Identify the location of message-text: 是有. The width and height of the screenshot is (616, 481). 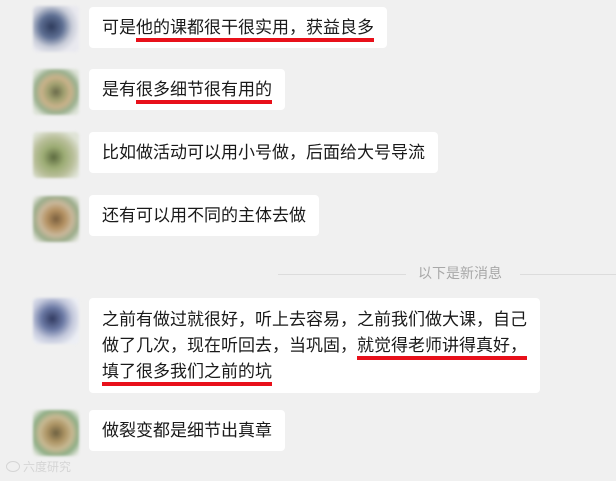
(119, 90).